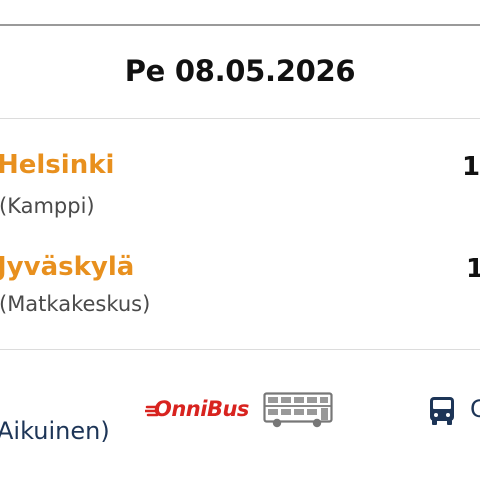 This screenshot has height=480, width=480. What do you see at coordinates (240, 25) in the screenshot?
I see `top-divider` at bounding box center [240, 25].